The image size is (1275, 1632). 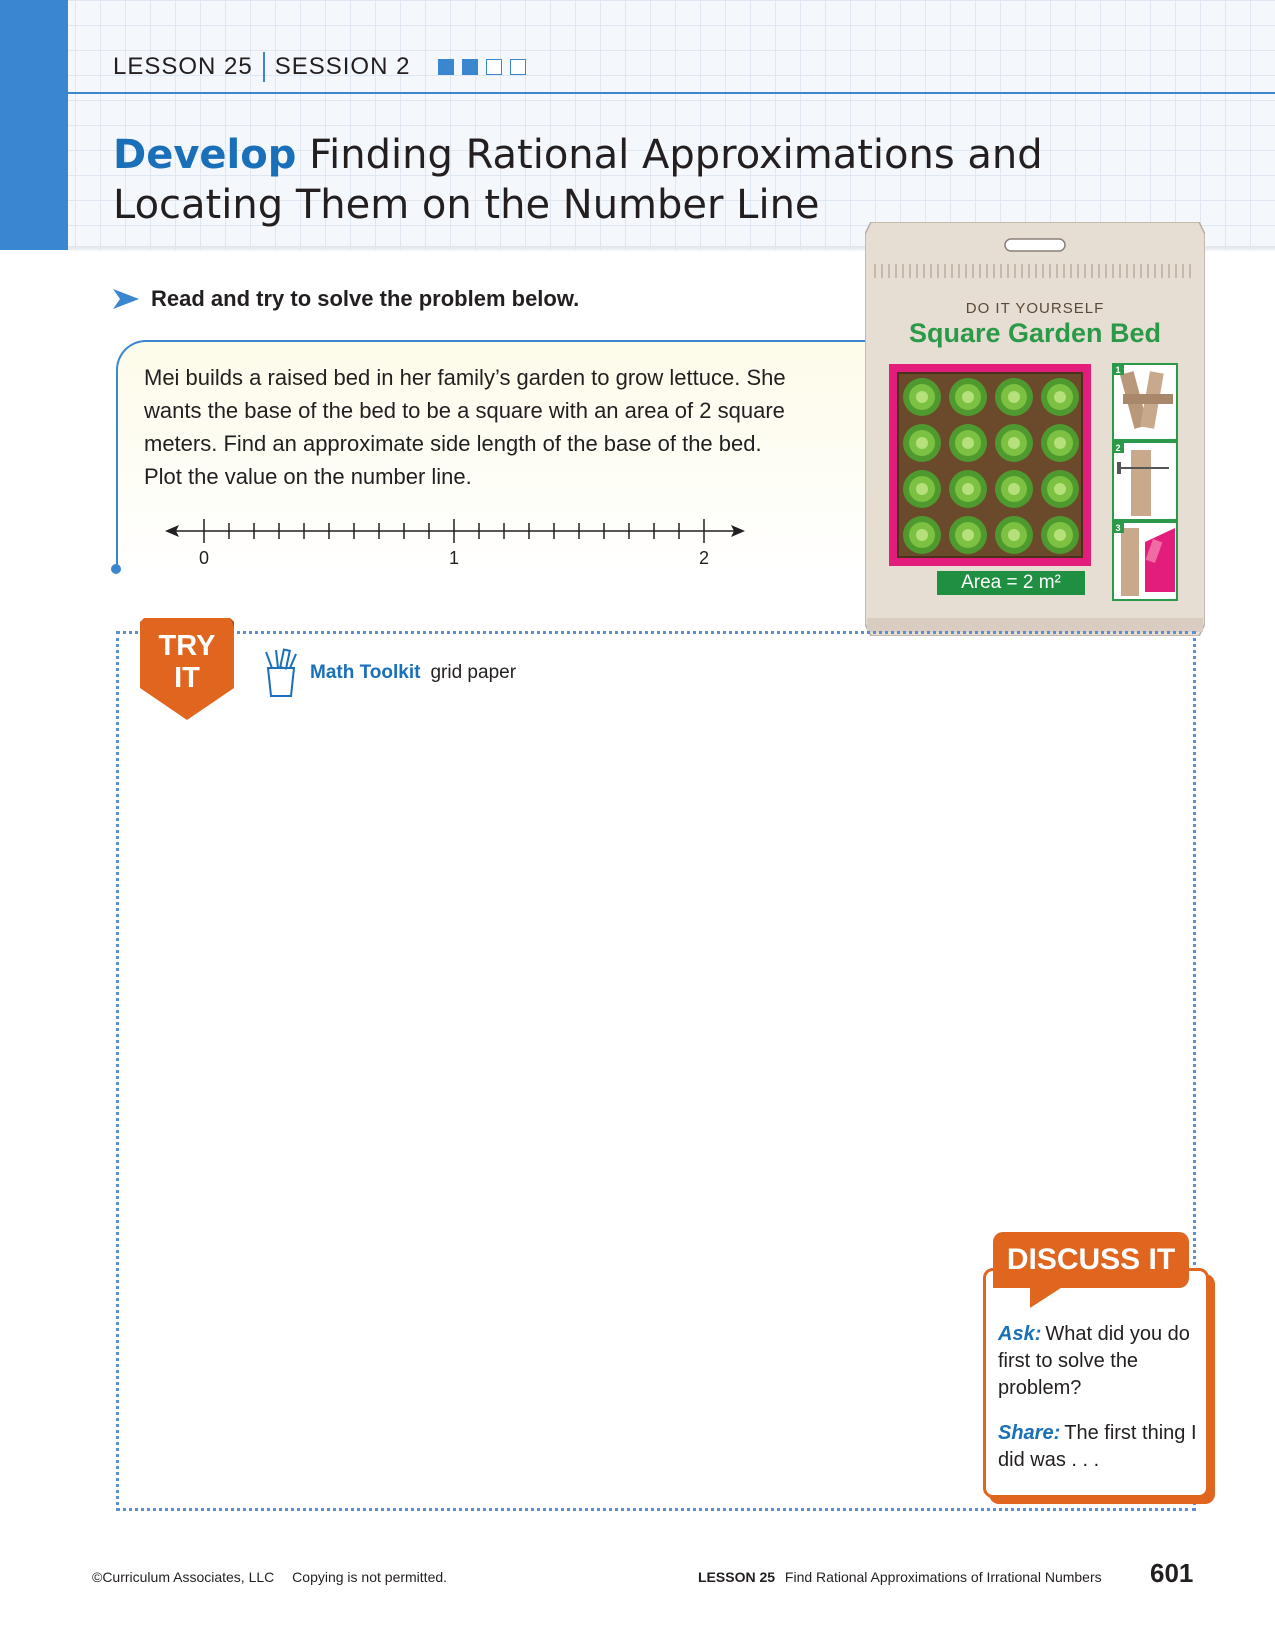 What do you see at coordinates (1091, 1259) in the screenshot?
I see `discuss-it-title: DISCUSS IT` at bounding box center [1091, 1259].